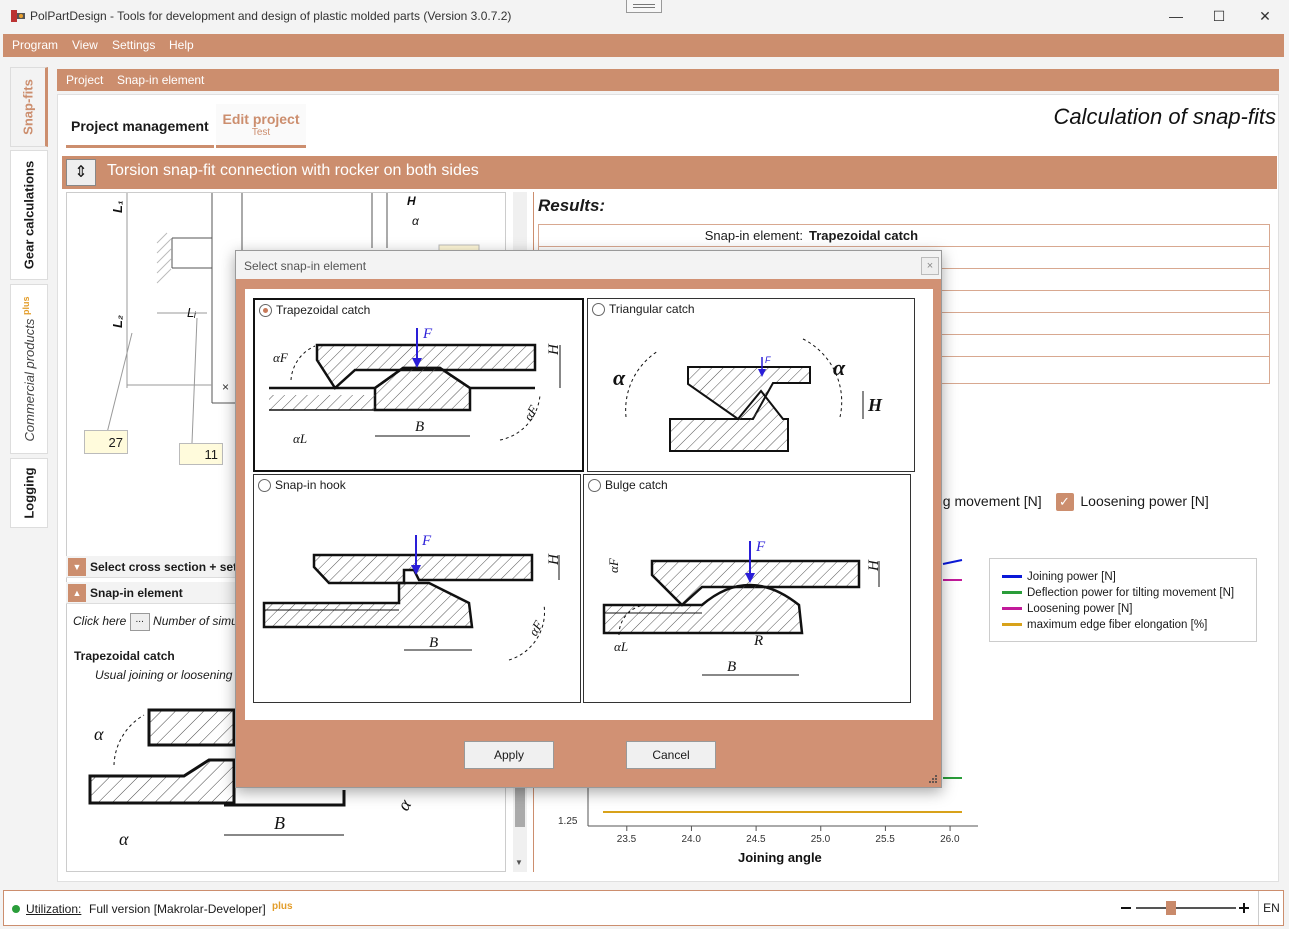 The width and height of the screenshot is (1289, 929). I want to click on input-value-11: 11, so click(201, 454).